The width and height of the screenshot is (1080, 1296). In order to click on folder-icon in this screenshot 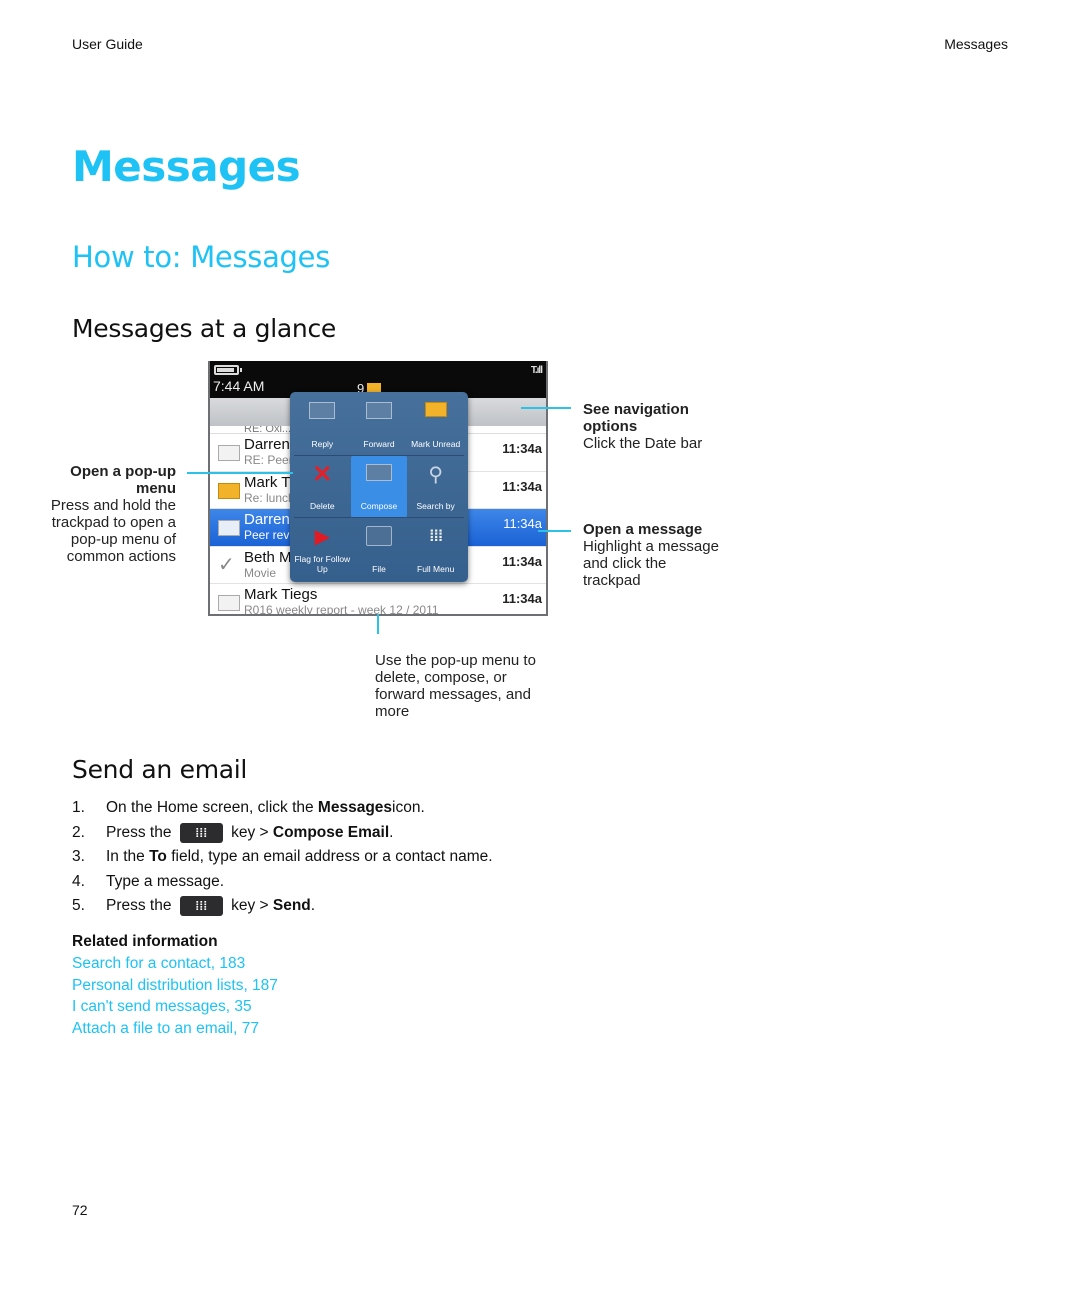, I will do `click(378, 536)`.